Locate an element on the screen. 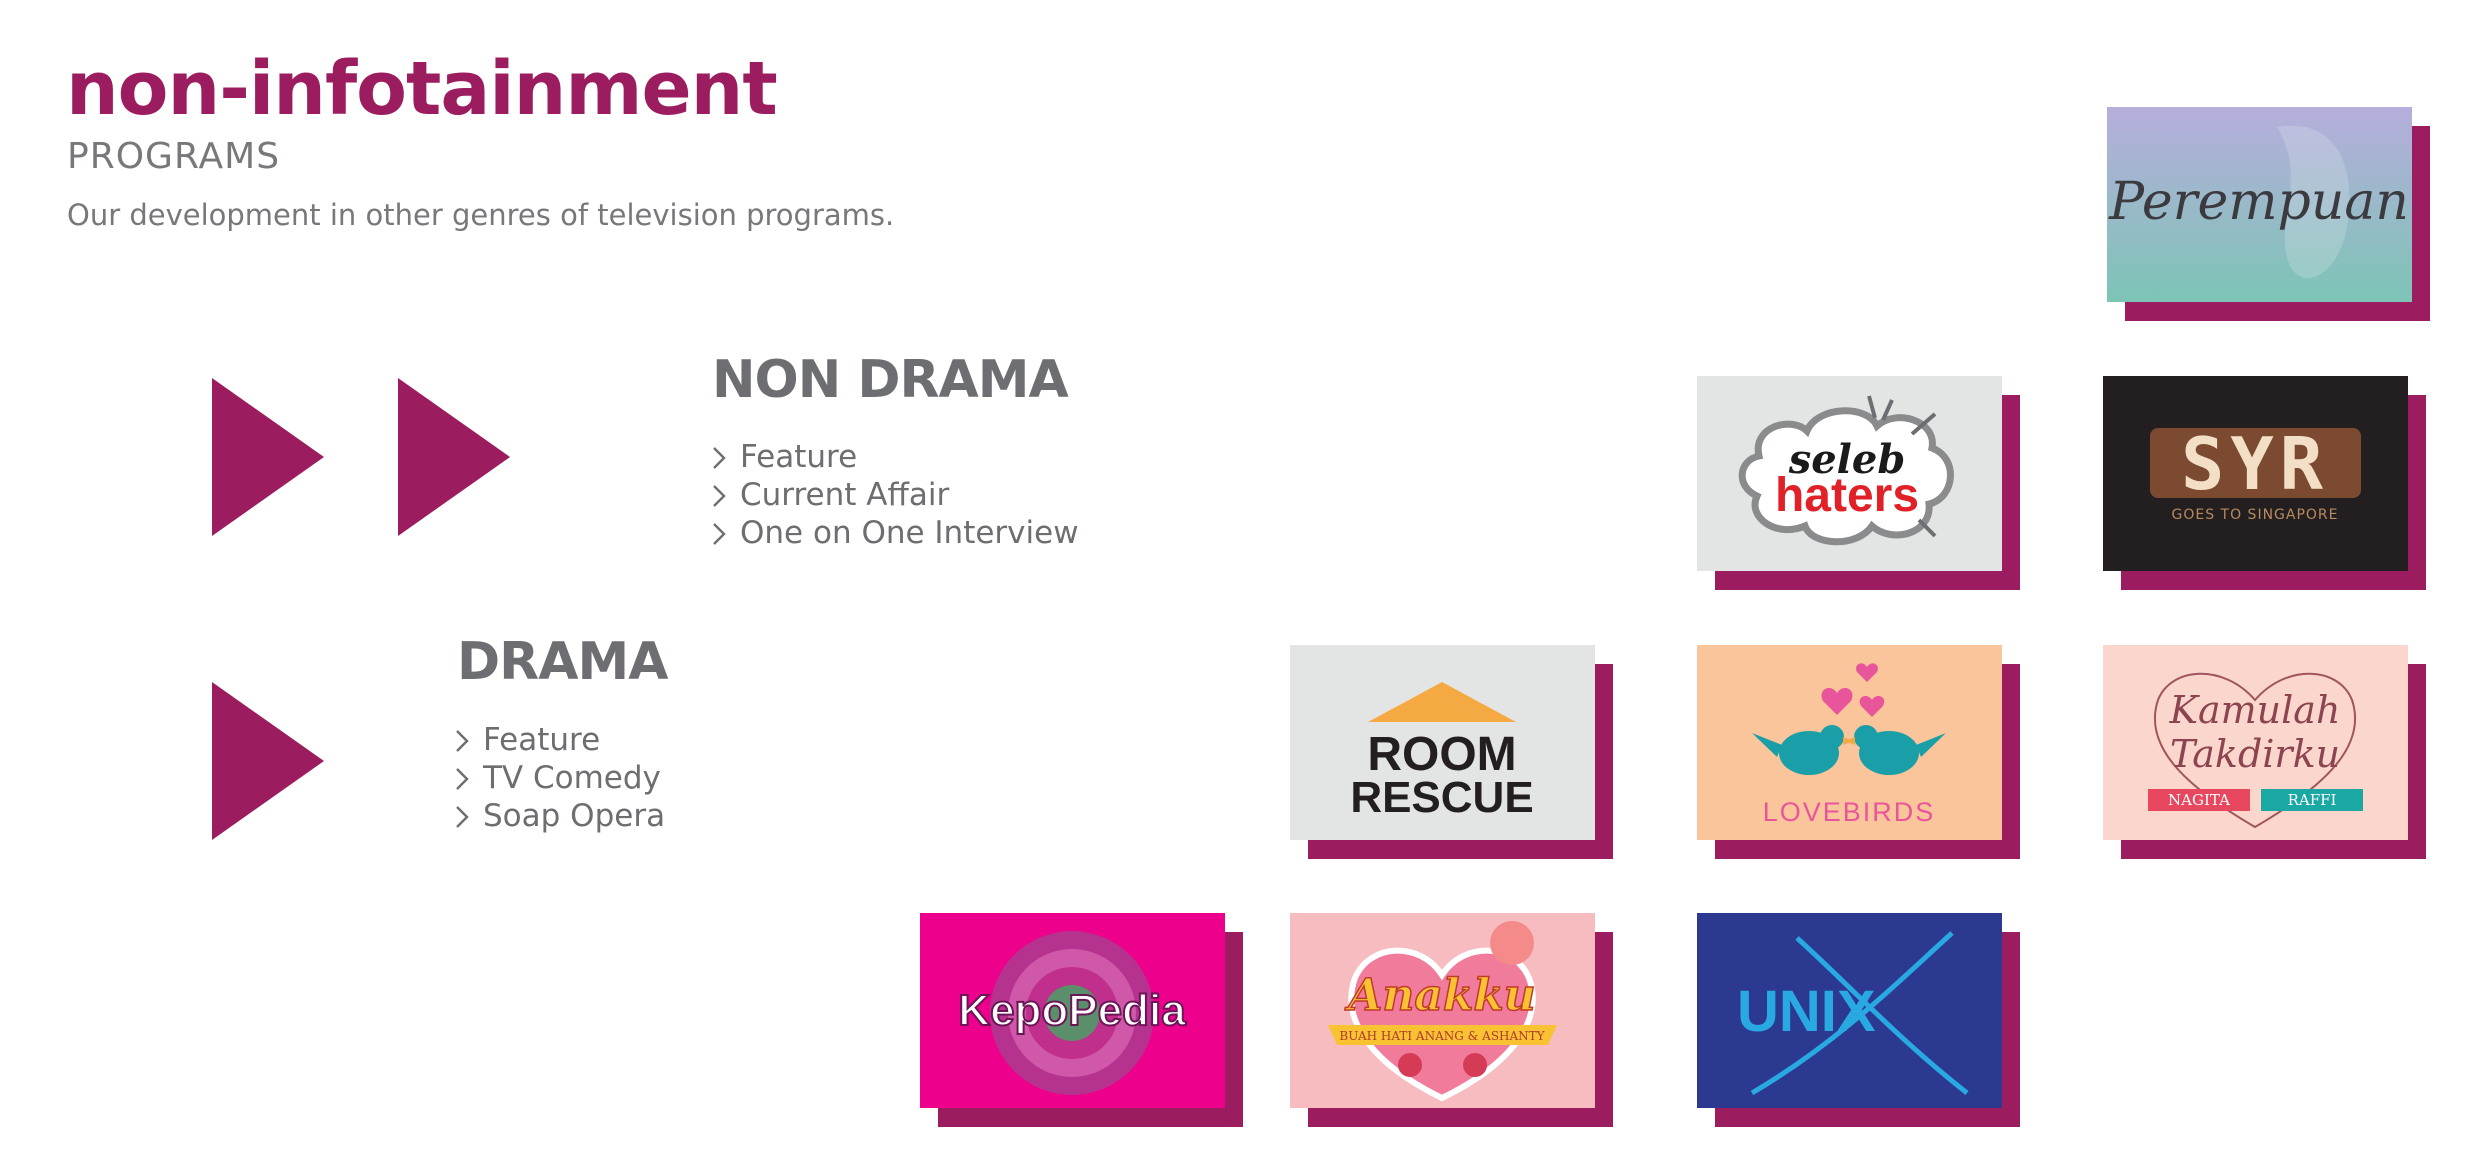  program-logo-kamulah-takdirku: Kamulah Takdirku NAGITA RAFFI is located at coordinates (2255, 742).